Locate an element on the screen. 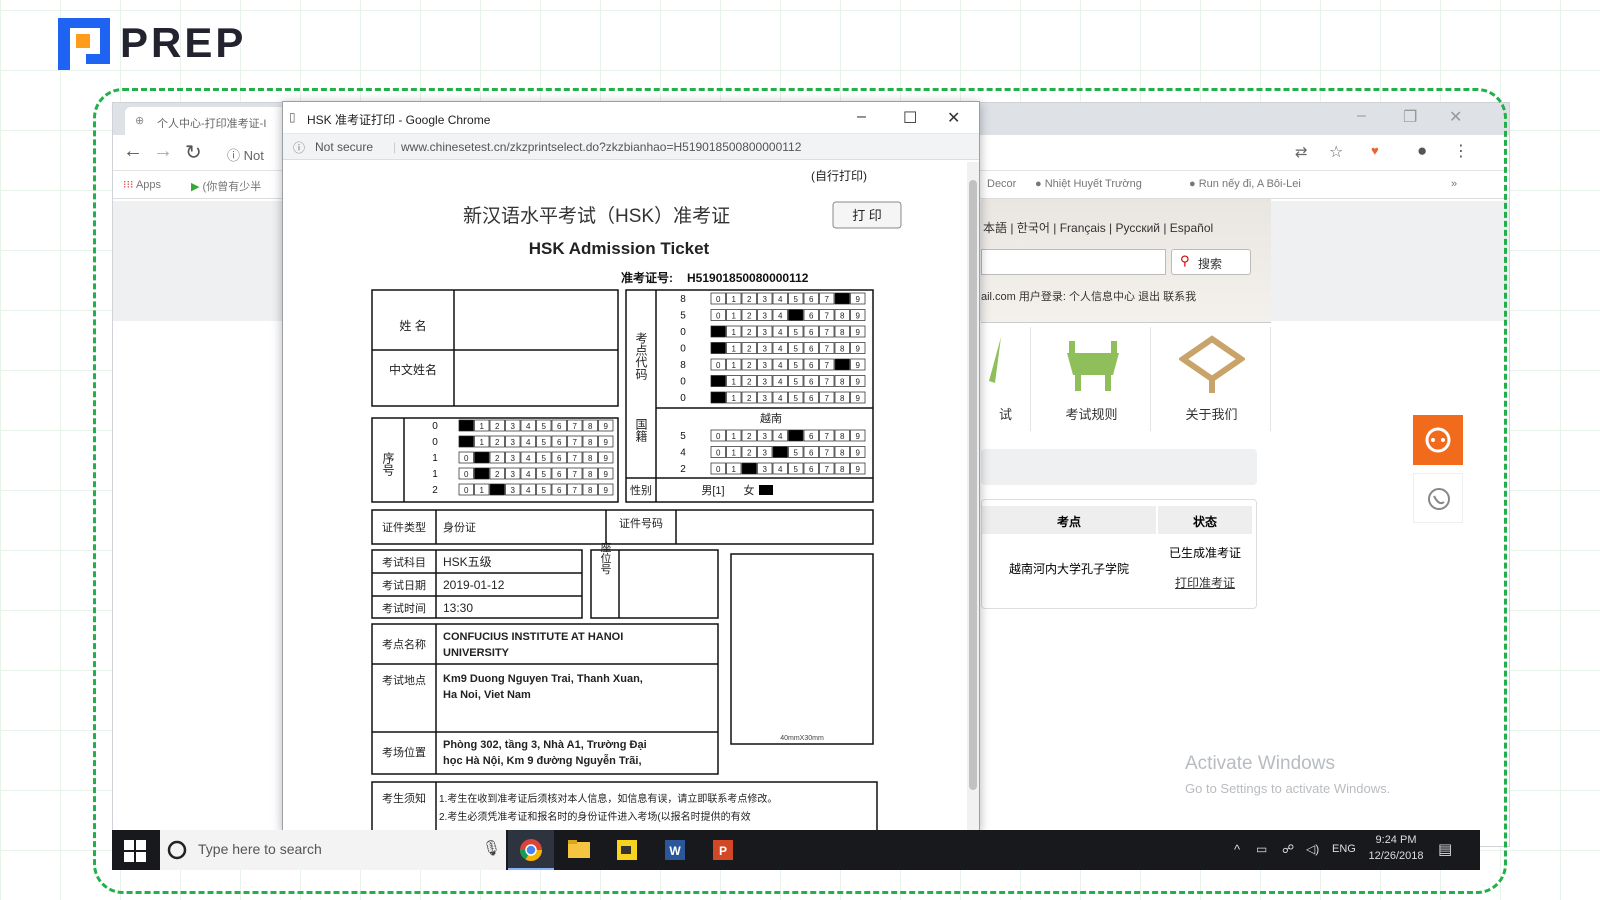  more-bookmarks-icon: » is located at coordinates (1454, 184).